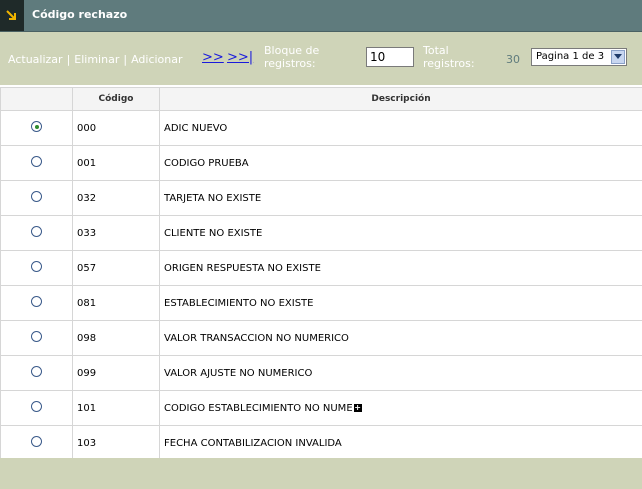 The image size is (642, 489). What do you see at coordinates (449, 63) in the screenshot?
I see `total-label-line-2: registros:` at bounding box center [449, 63].